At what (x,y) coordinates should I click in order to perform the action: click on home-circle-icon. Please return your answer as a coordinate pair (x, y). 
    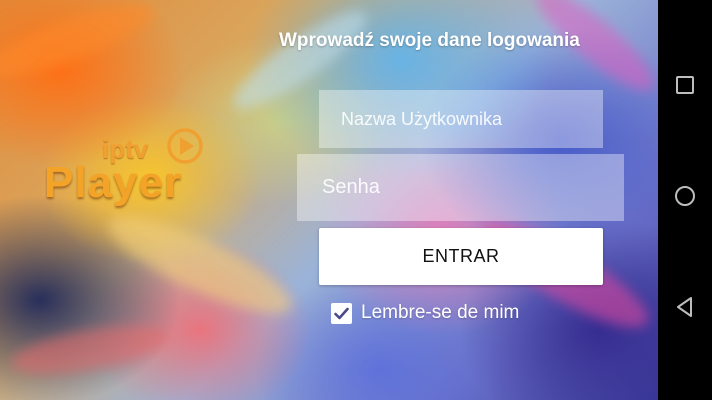
    Looking at the image, I should click on (685, 196).